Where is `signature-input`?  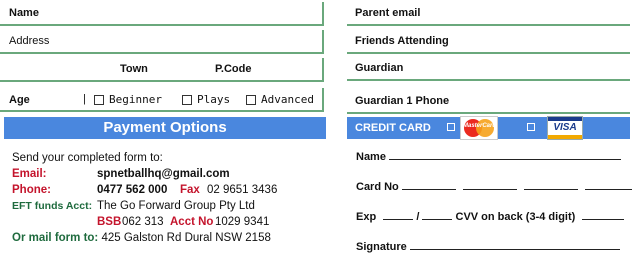 signature-input is located at coordinates (514, 244).